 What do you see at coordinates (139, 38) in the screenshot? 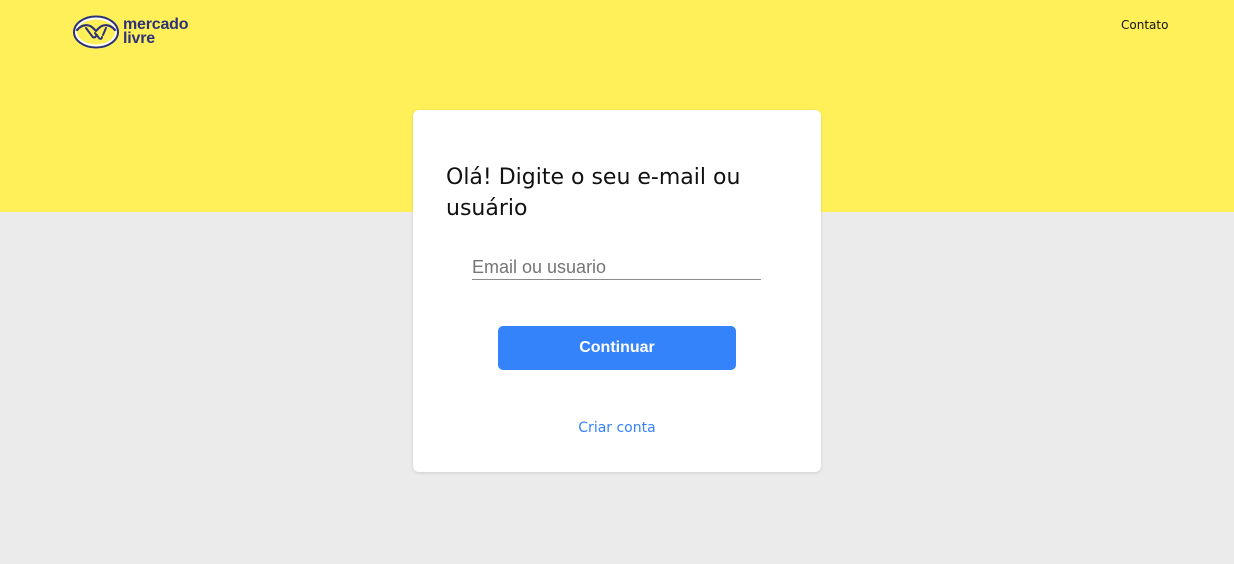
I see `logo-line-2: livre` at bounding box center [139, 38].